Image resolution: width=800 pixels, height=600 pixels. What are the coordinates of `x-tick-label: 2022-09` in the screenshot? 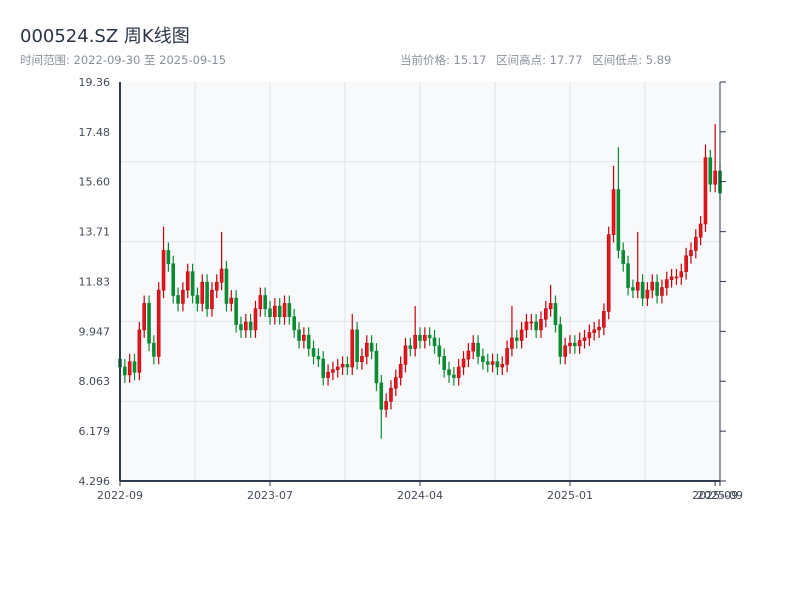 It's located at (120, 495).